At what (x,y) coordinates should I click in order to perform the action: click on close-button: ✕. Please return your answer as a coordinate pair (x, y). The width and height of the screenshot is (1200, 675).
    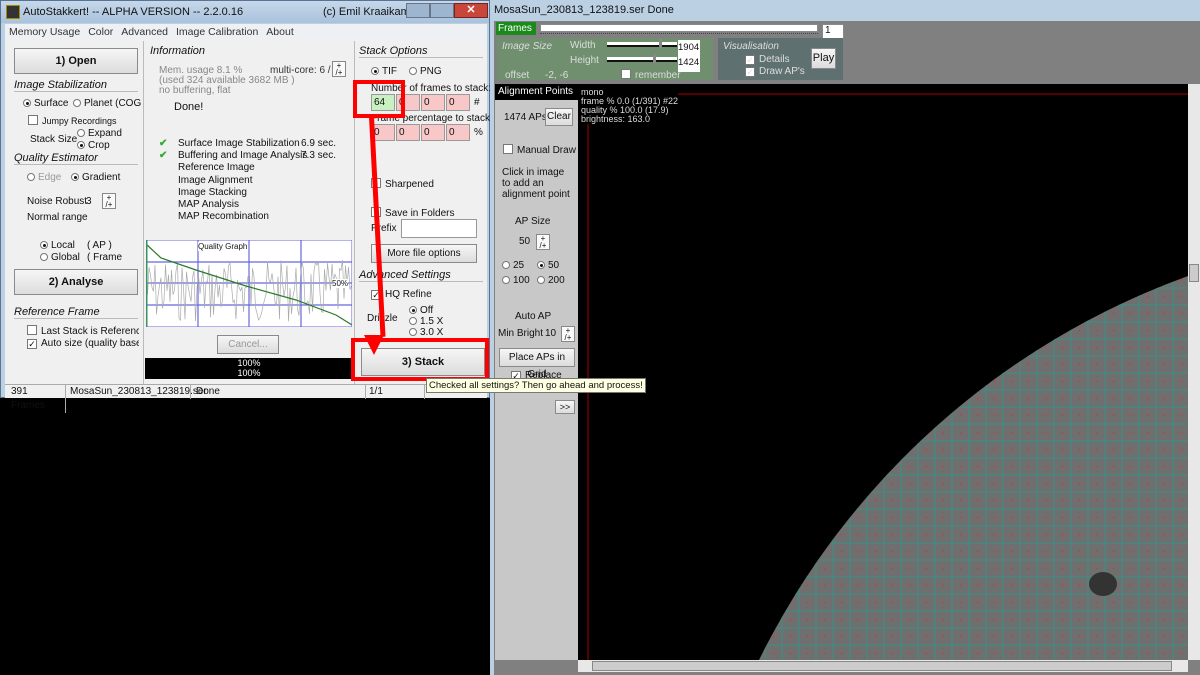
    Looking at the image, I should click on (471, 10).